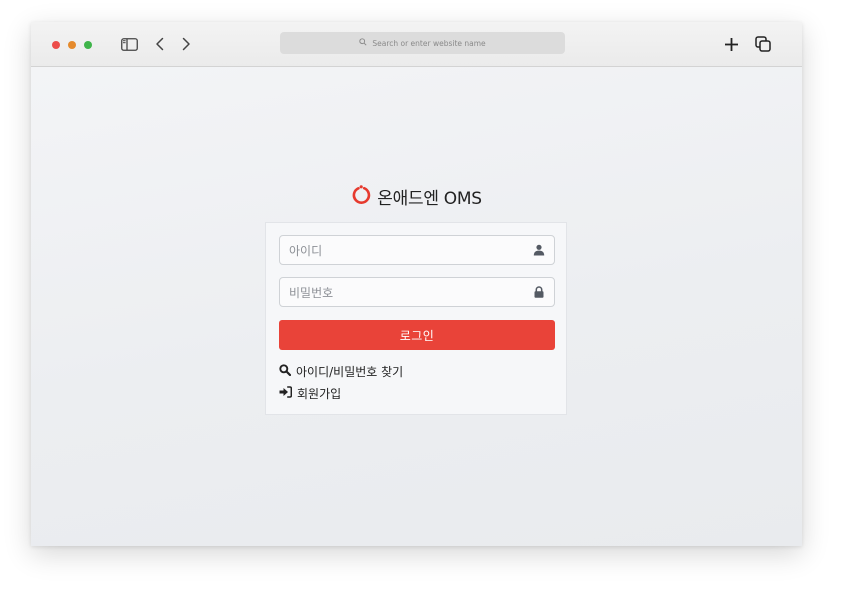 Image resolution: width=844 pixels, height=597 pixels. Describe the element at coordinates (160, 44) in the screenshot. I see `back-icon` at that location.